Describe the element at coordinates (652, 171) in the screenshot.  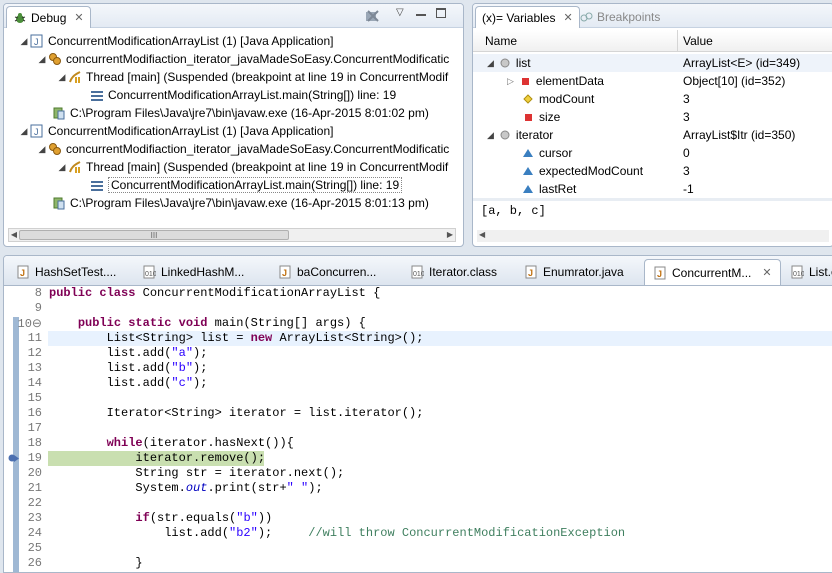
I see `variable-row-expectedModCount: expectedModCount 3` at that location.